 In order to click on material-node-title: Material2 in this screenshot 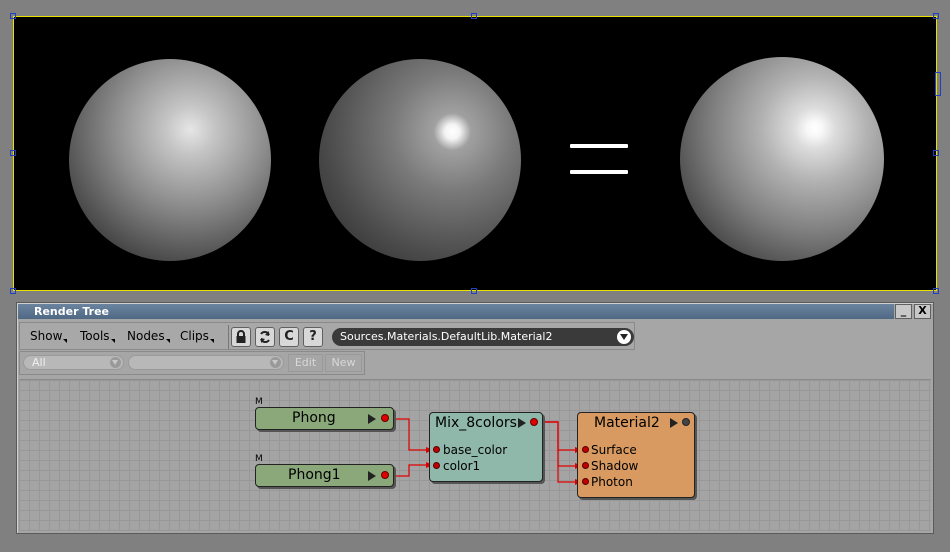, I will do `click(627, 423)`.